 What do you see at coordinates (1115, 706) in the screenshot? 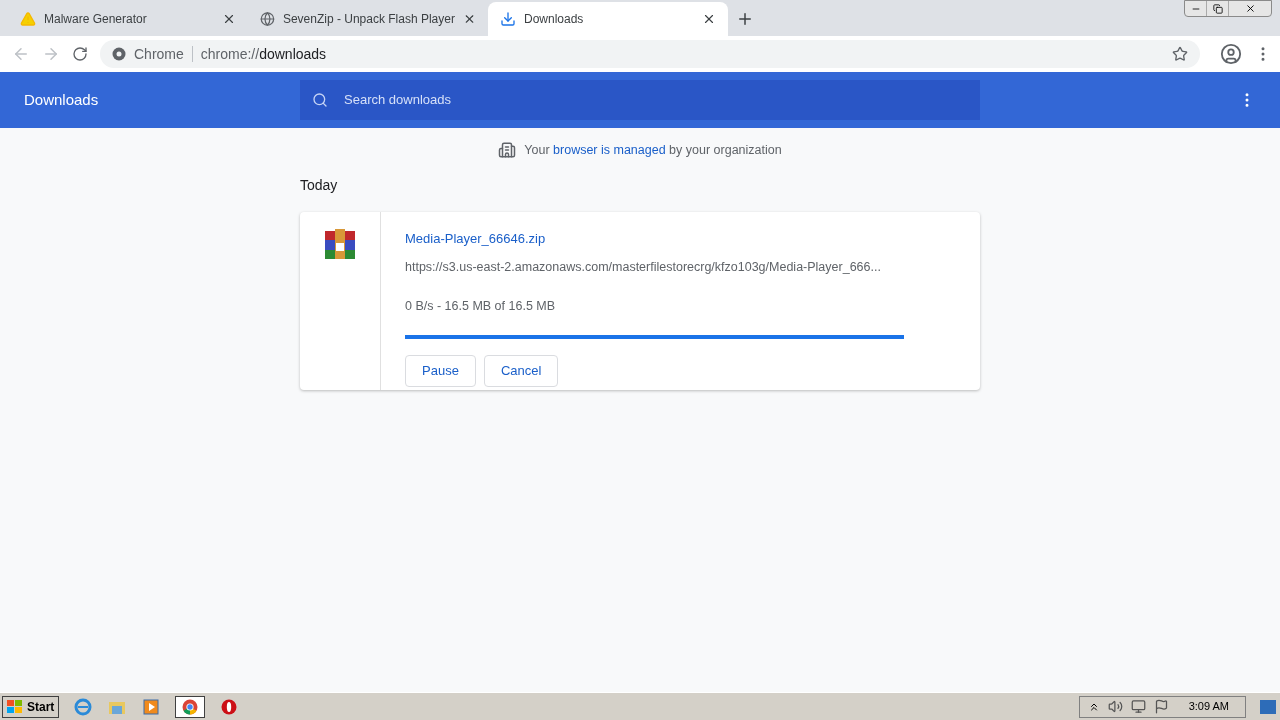
I see `volume-icon` at bounding box center [1115, 706].